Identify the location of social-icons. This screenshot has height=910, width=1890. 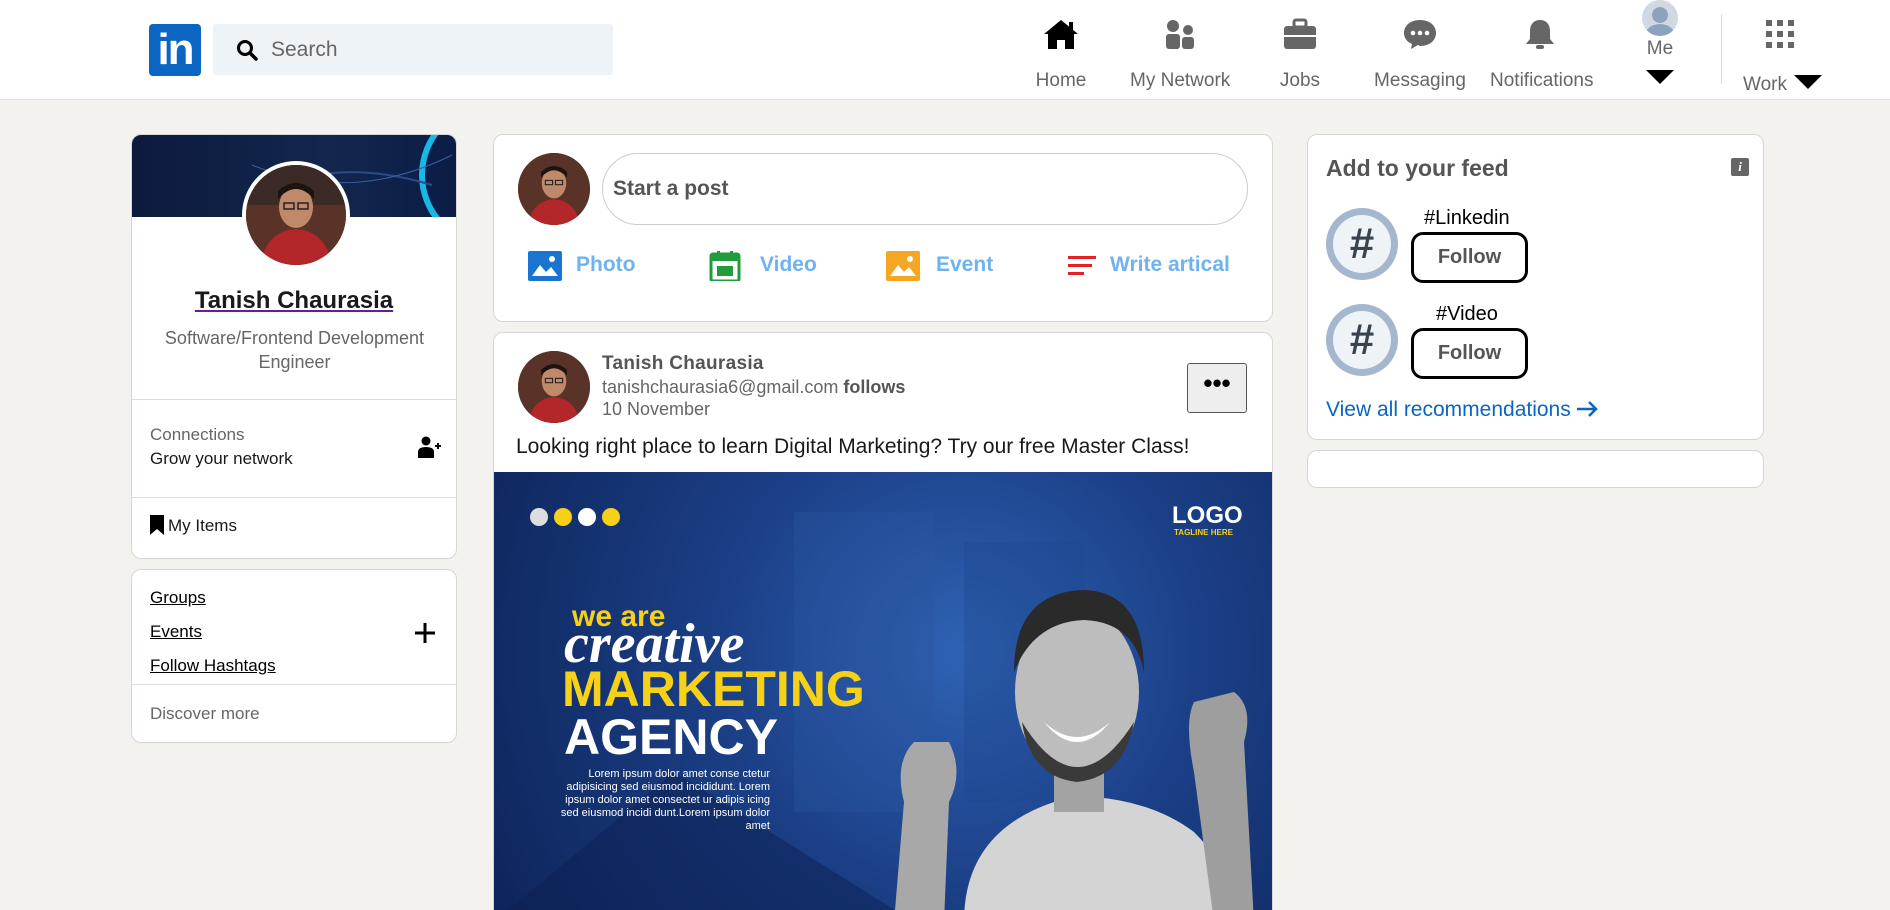
(575, 519).